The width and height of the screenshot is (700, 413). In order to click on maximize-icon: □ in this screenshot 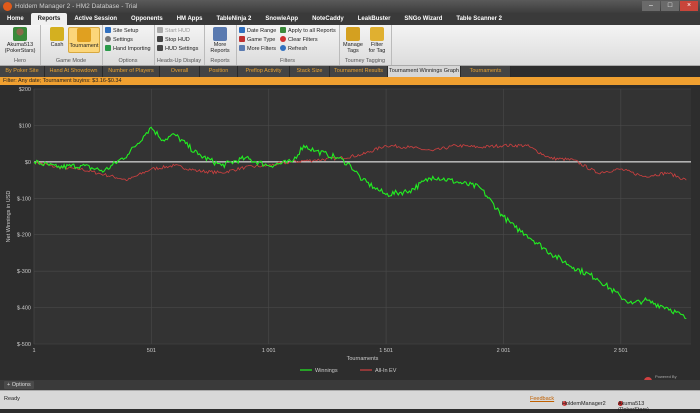, I will do `click(670, 6)`.